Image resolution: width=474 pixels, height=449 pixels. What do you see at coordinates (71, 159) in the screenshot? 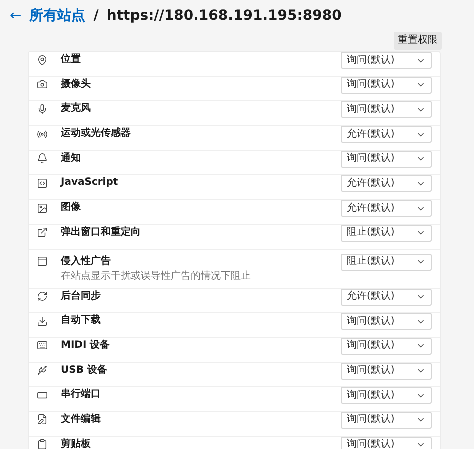
I see `permission-label: 通知` at bounding box center [71, 159].